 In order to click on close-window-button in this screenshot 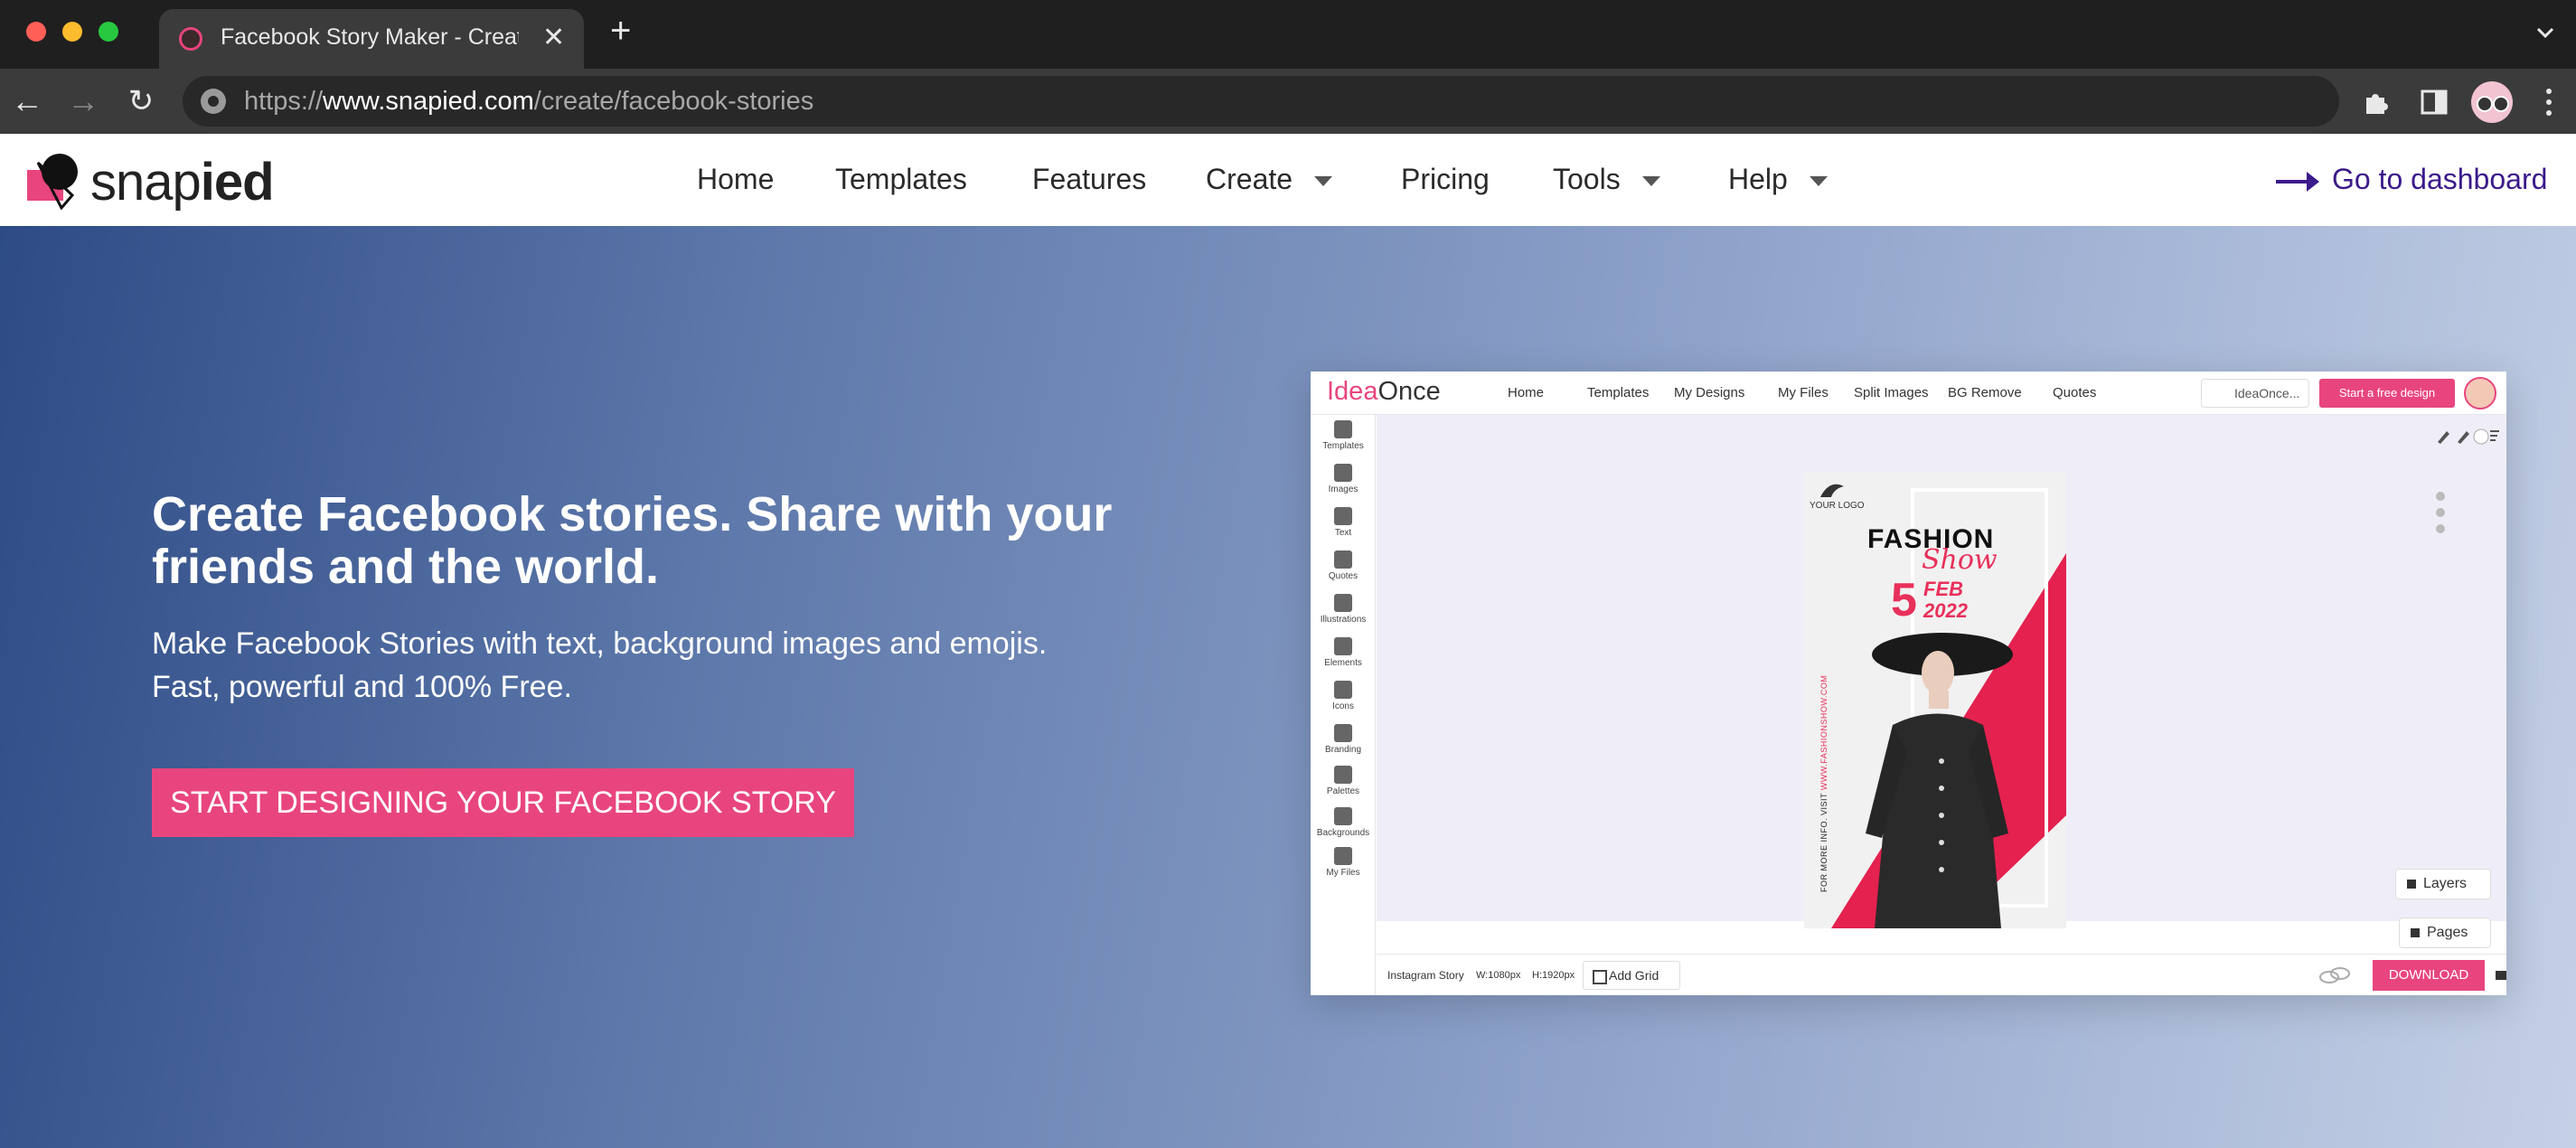, I will do `click(36, 32)`.